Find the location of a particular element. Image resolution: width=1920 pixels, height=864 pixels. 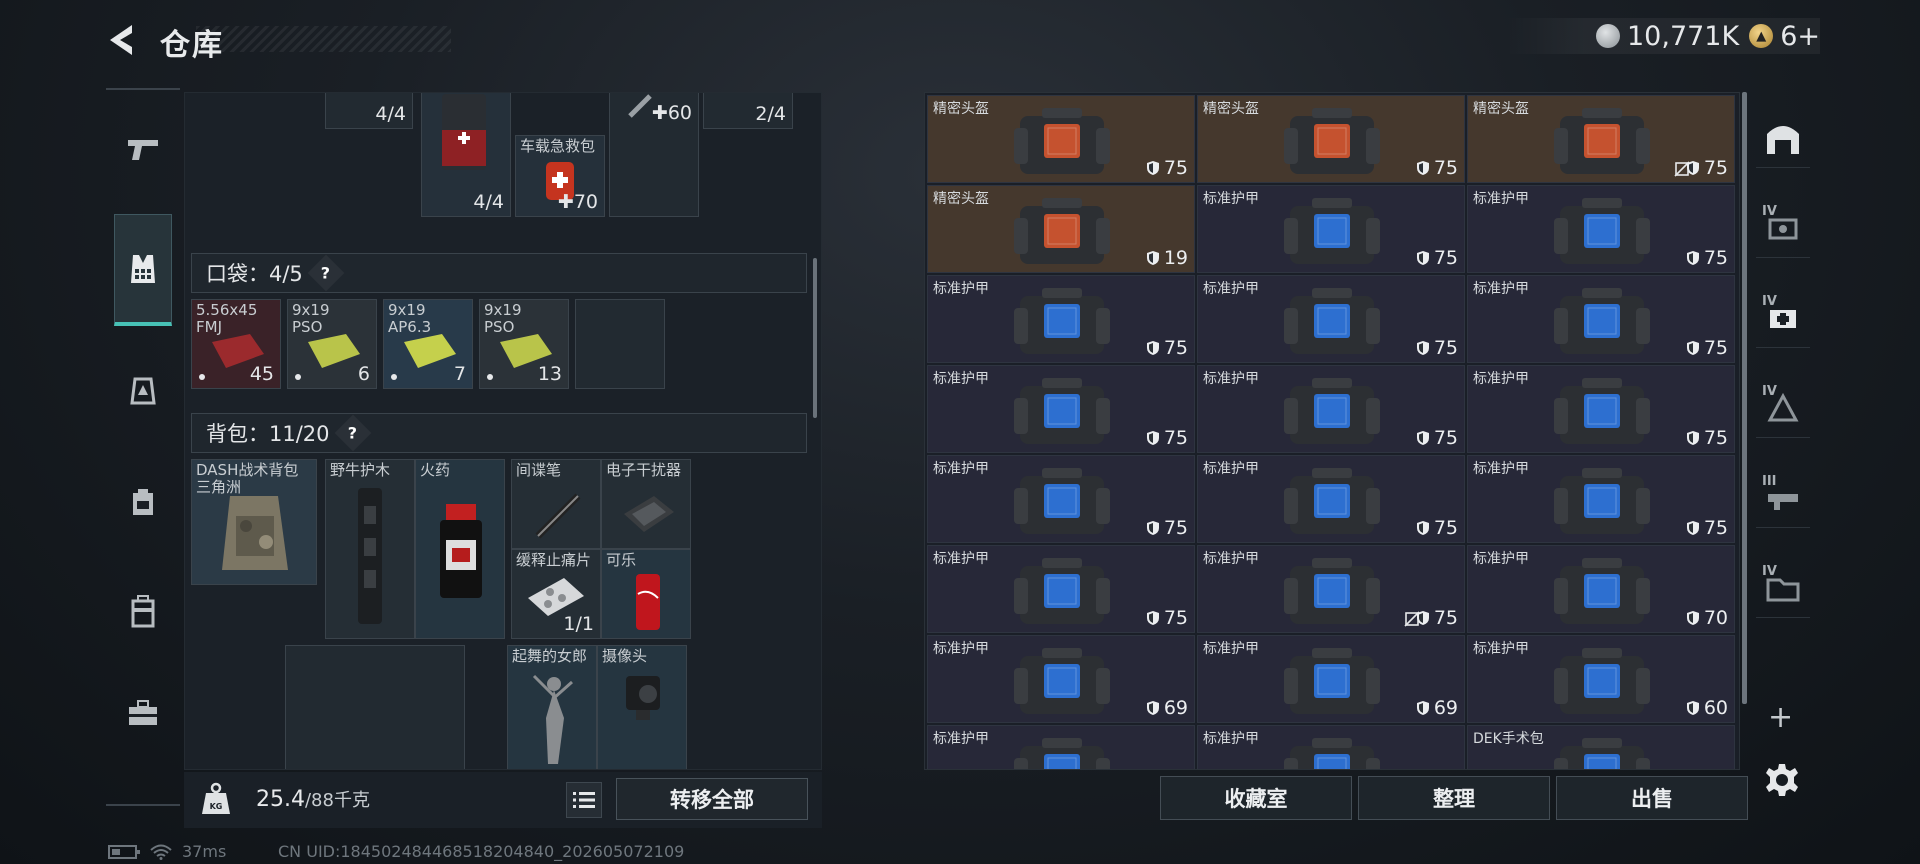

pistol-icon is located at coordinates (143, 150).